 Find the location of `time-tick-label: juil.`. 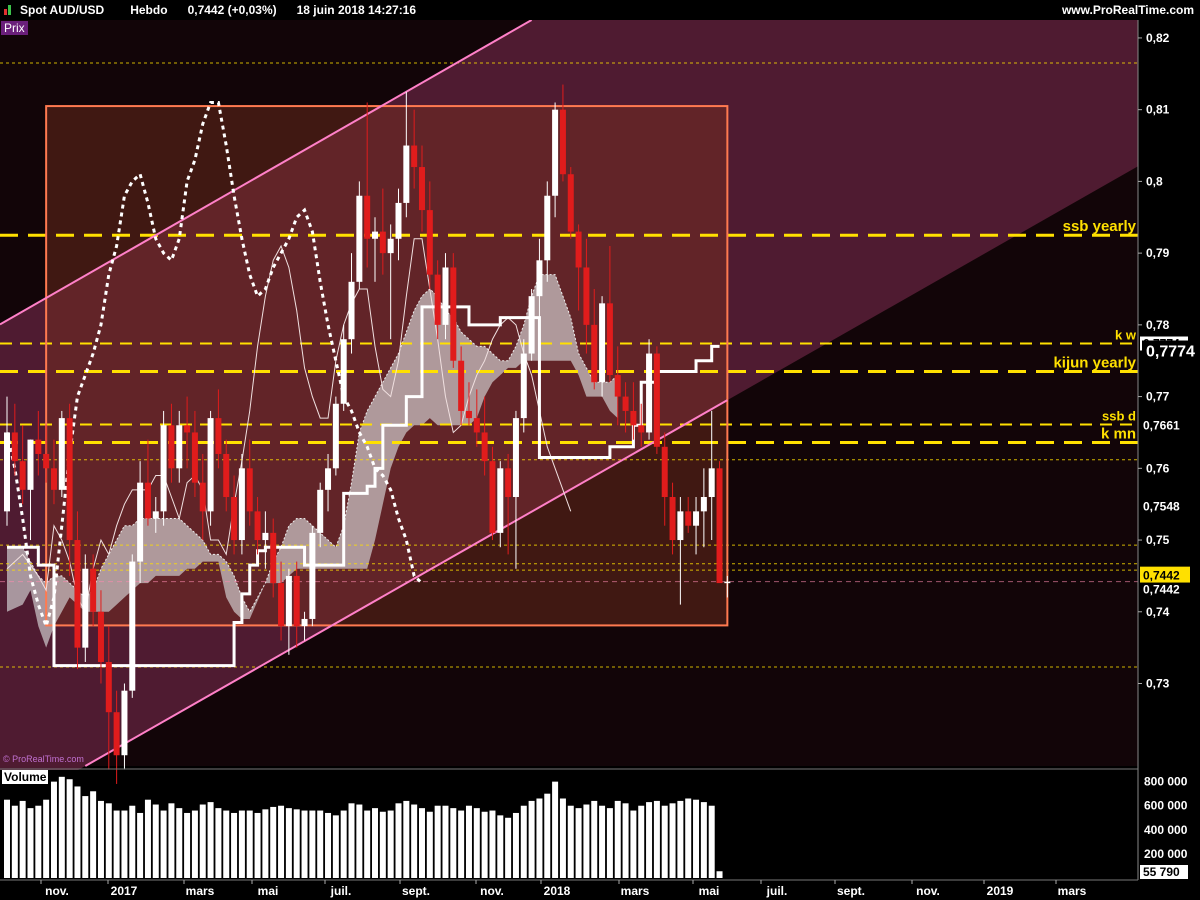

time-tick-label: juil. is located at coordinates (341, 891).